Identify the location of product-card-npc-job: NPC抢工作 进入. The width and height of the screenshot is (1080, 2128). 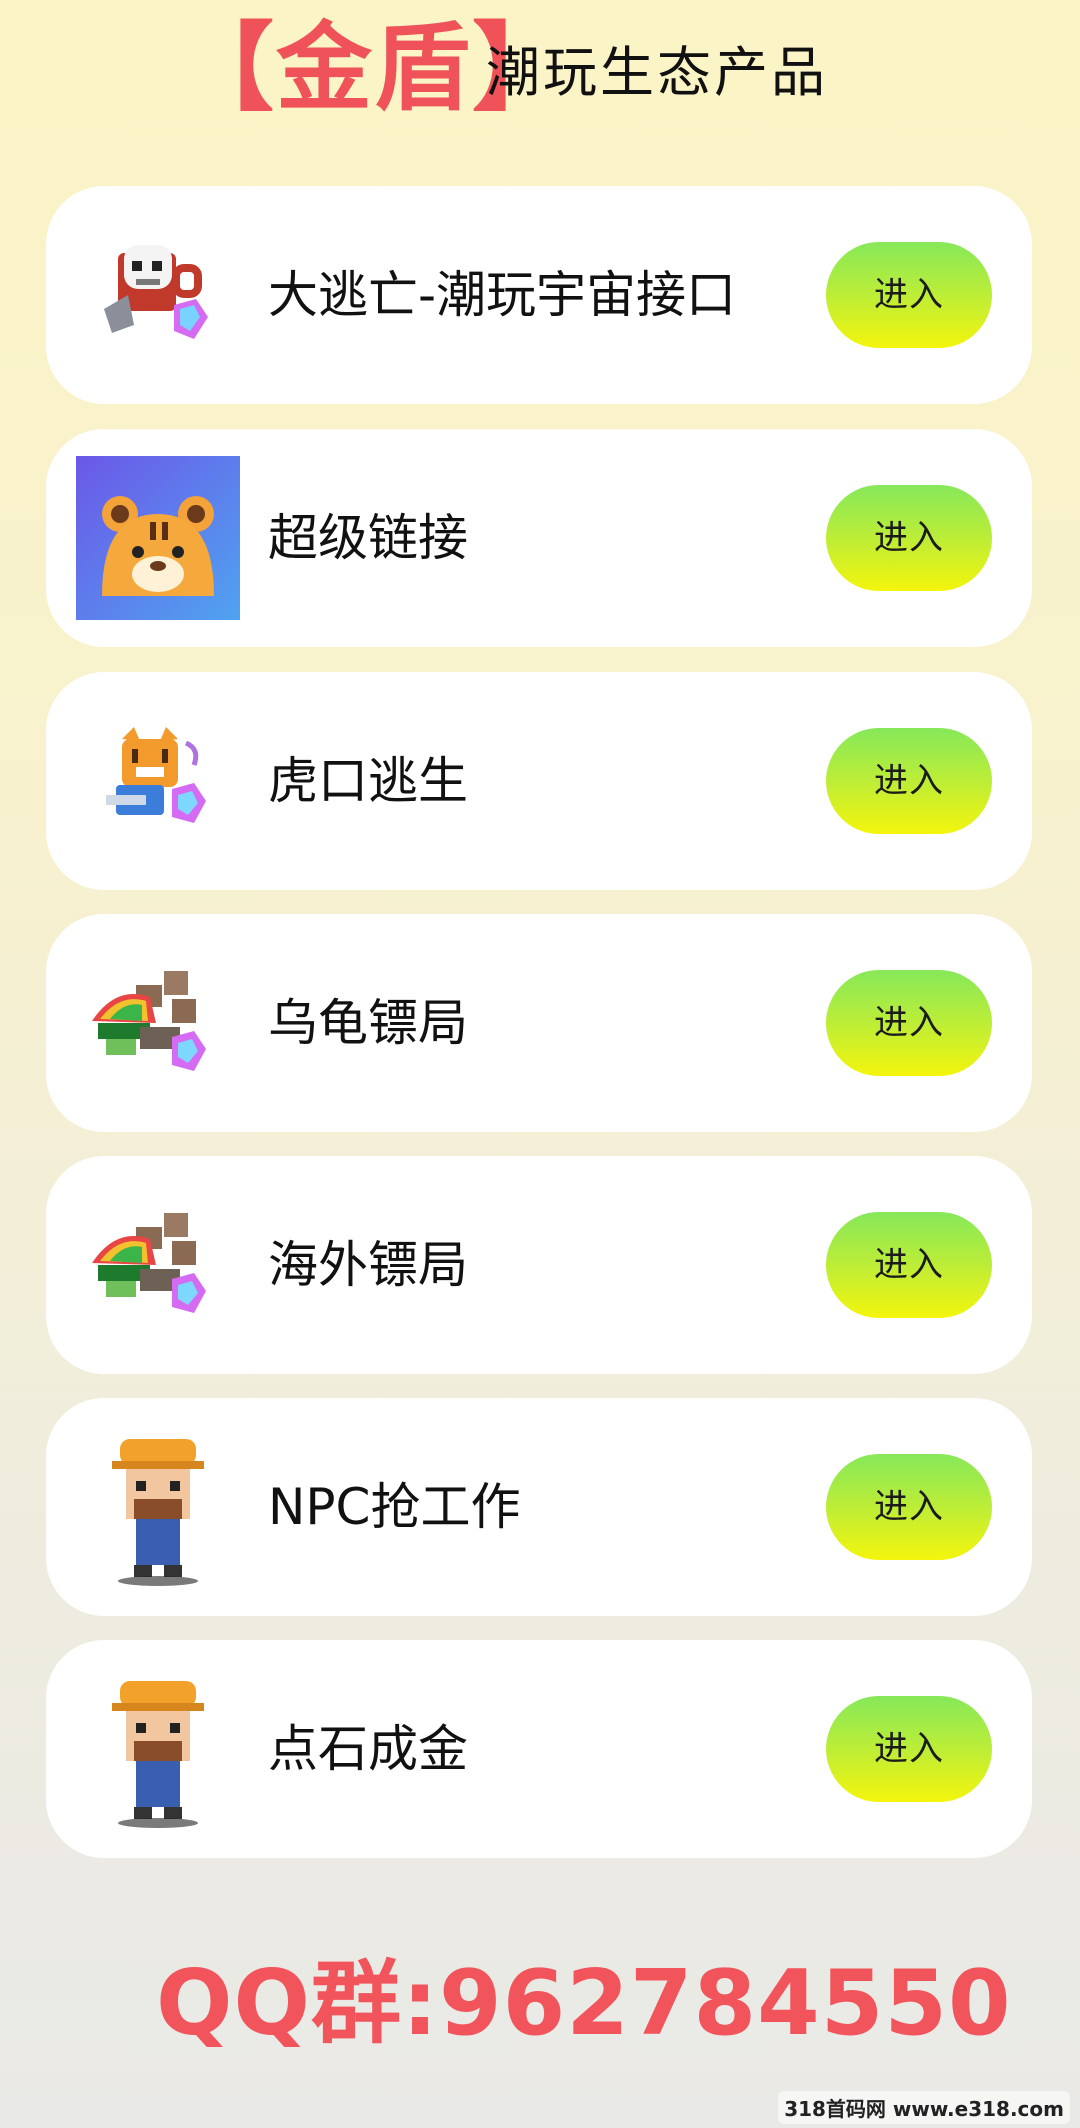
(539, 1507).